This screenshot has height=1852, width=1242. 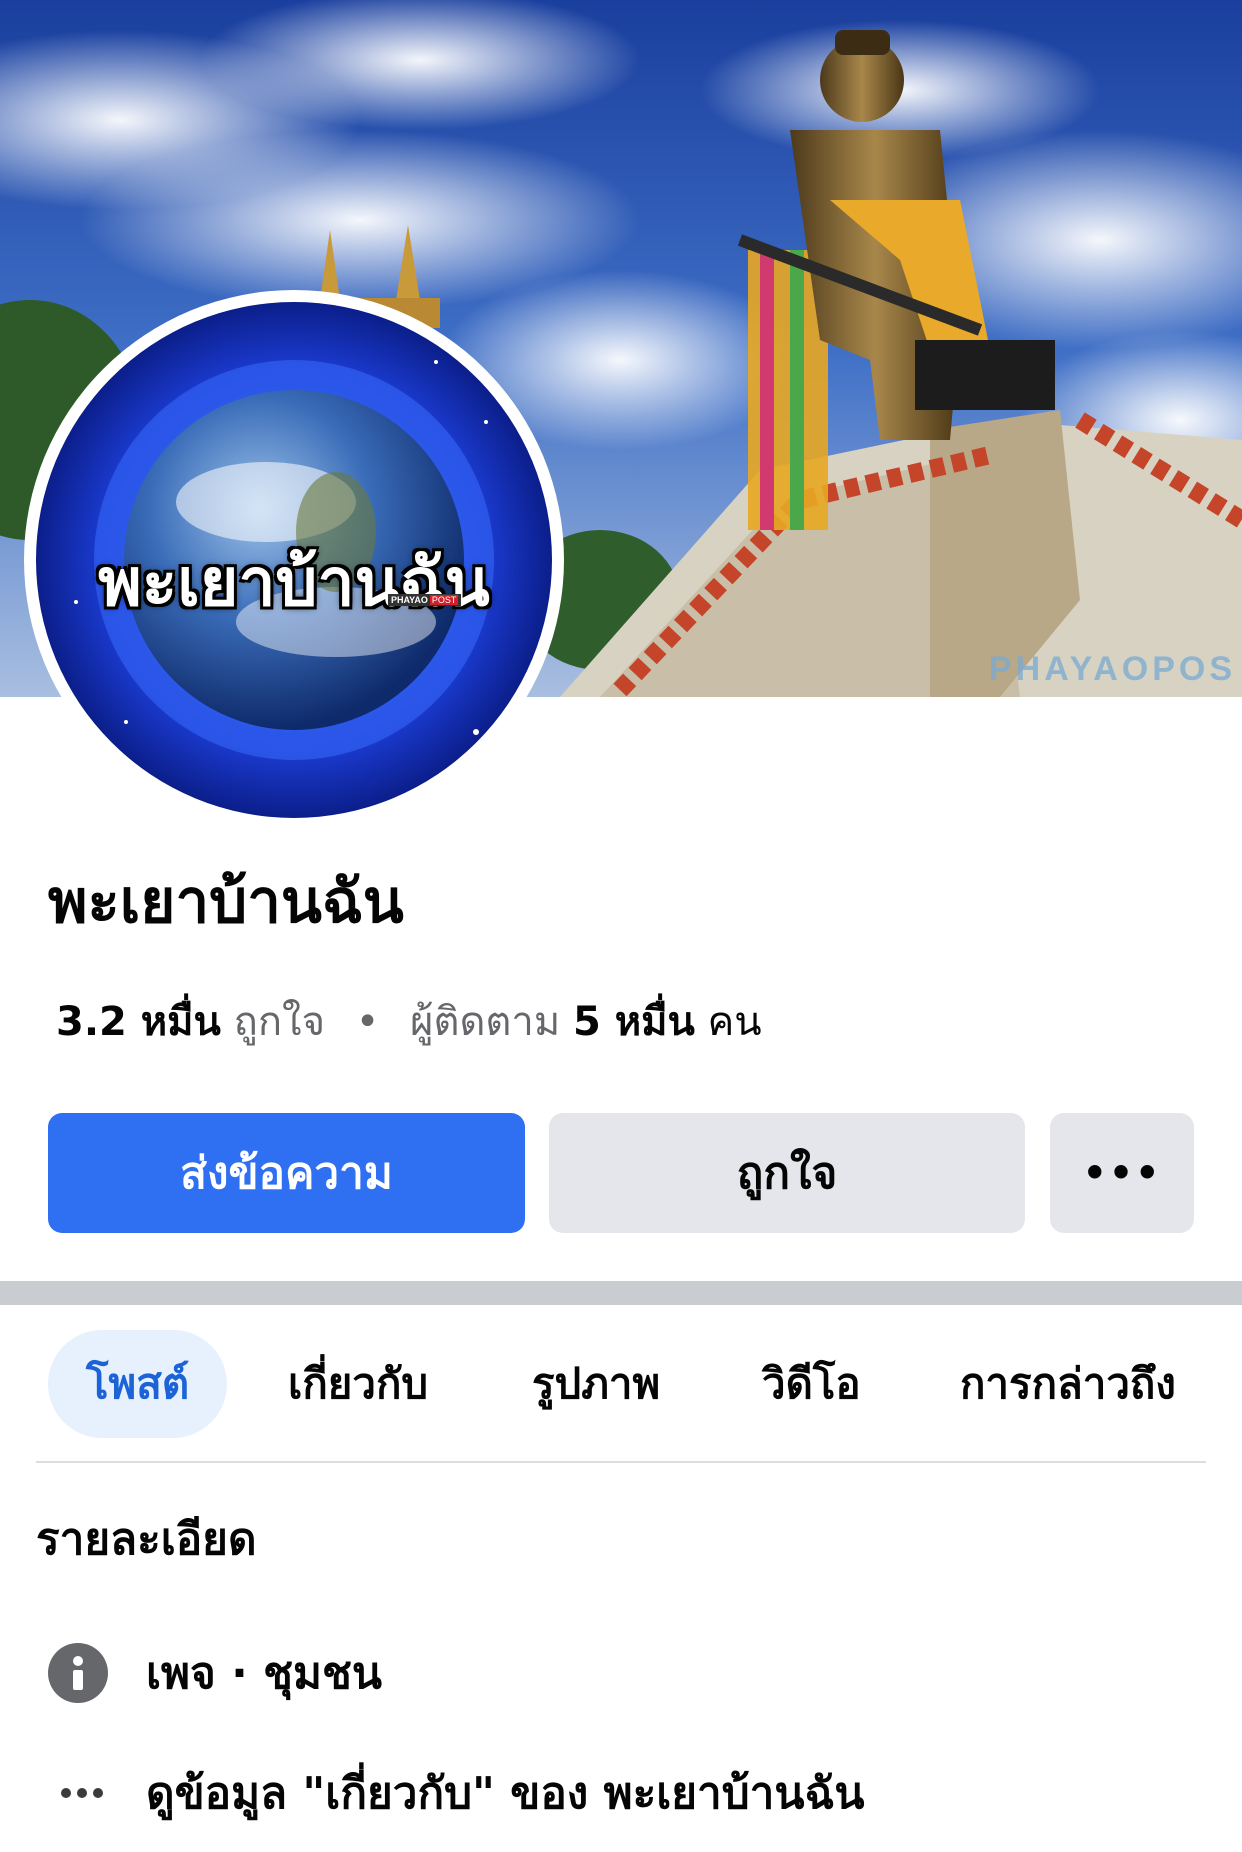 What do you see at coordinates (485, 1022) in the screenshot?
I see `followers-label: ผู้ติดตาม` at bounding box center [485, 1022].